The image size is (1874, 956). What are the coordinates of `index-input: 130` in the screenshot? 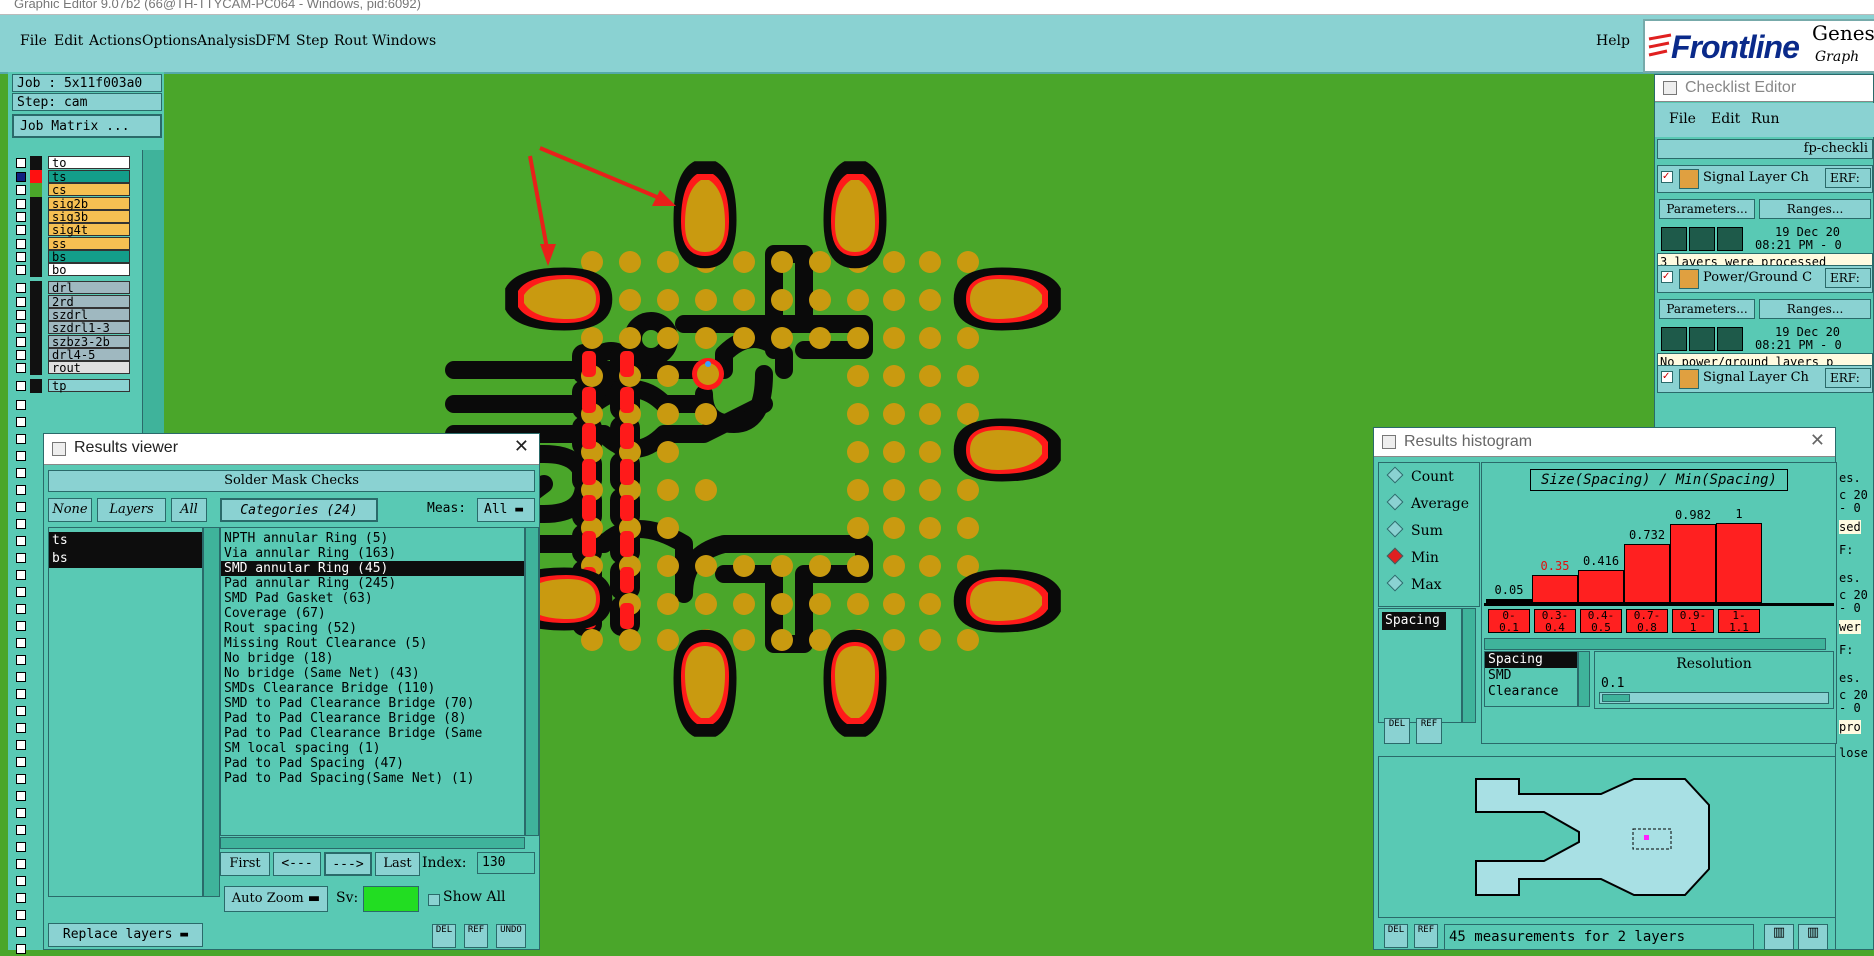 It's located at (506, 863).